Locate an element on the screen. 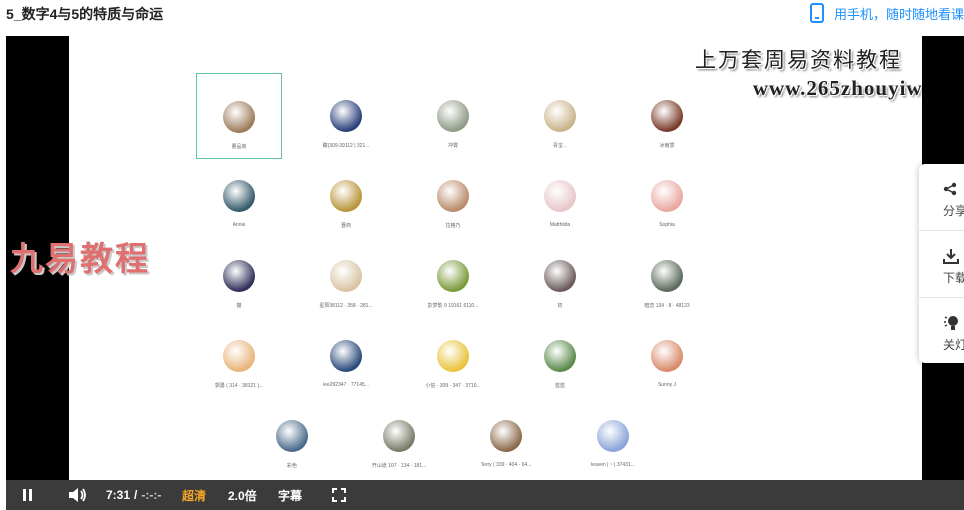 Image resolution: width=964 pixels, height=510 pixels. contact-name: Sophia is located at coordinates (667, 225).